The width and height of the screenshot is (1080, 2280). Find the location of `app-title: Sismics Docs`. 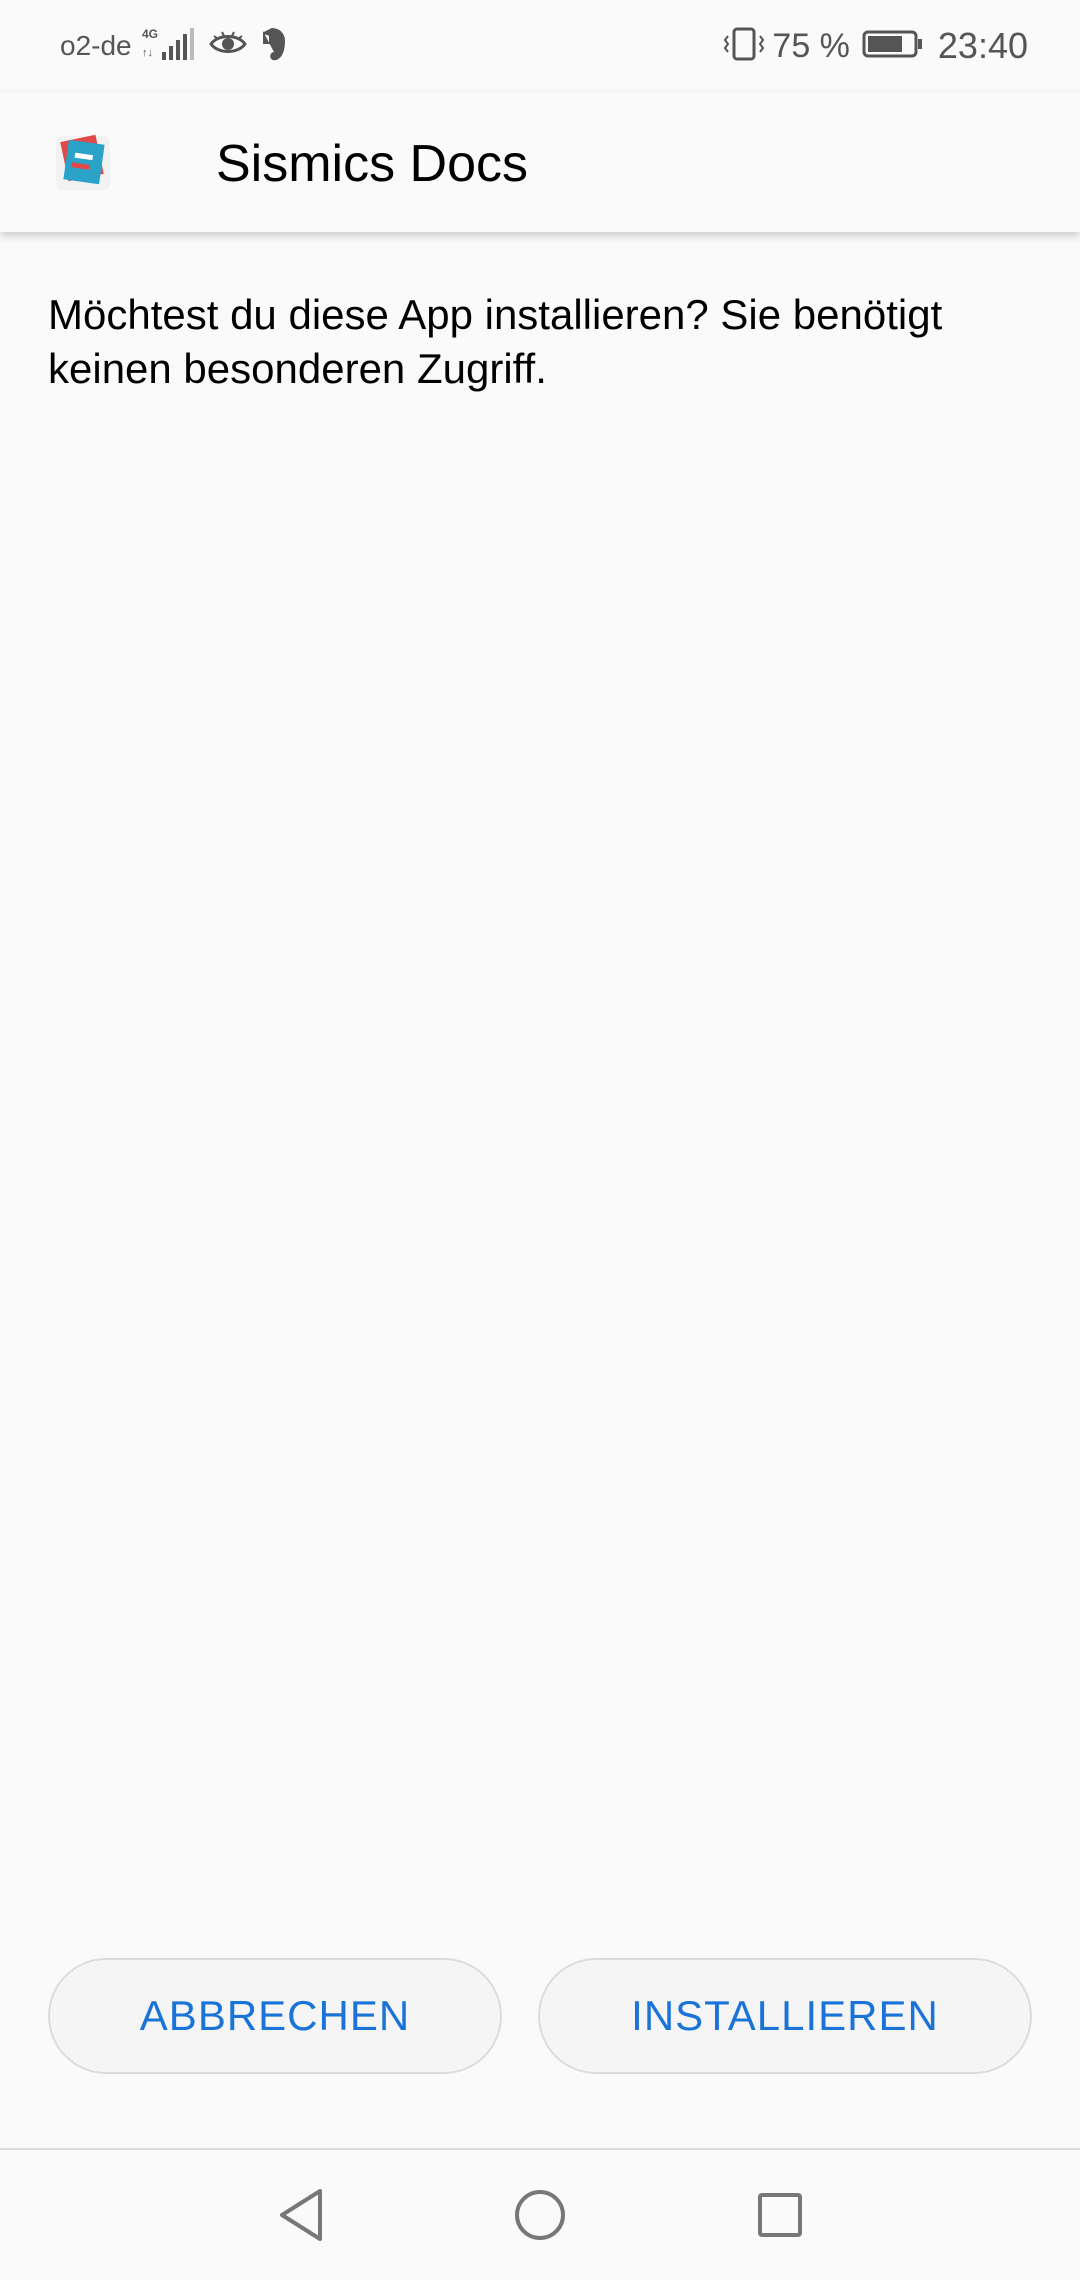

app-title: Sismics Docs is located at coordinates (372, 164).